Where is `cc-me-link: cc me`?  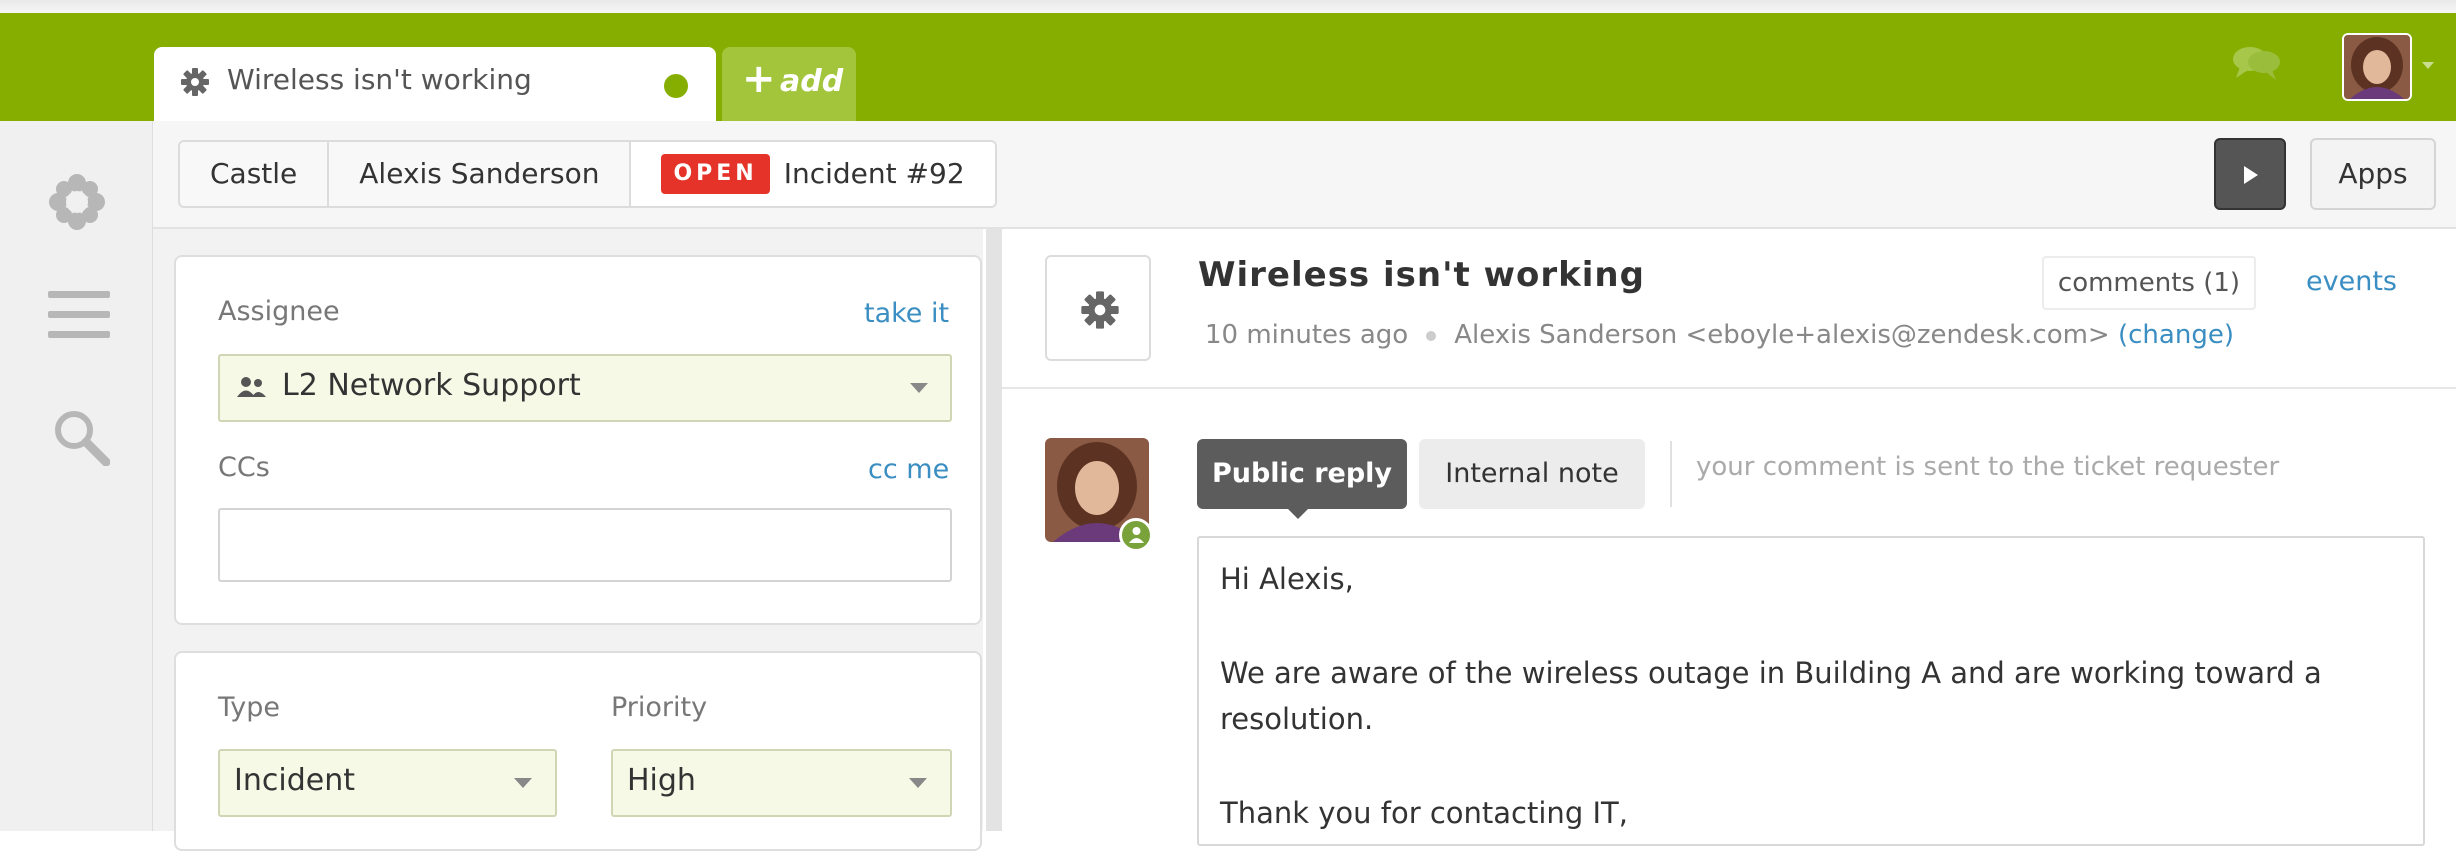
cc-me-link: cc me is located at coordinates (908, 469).